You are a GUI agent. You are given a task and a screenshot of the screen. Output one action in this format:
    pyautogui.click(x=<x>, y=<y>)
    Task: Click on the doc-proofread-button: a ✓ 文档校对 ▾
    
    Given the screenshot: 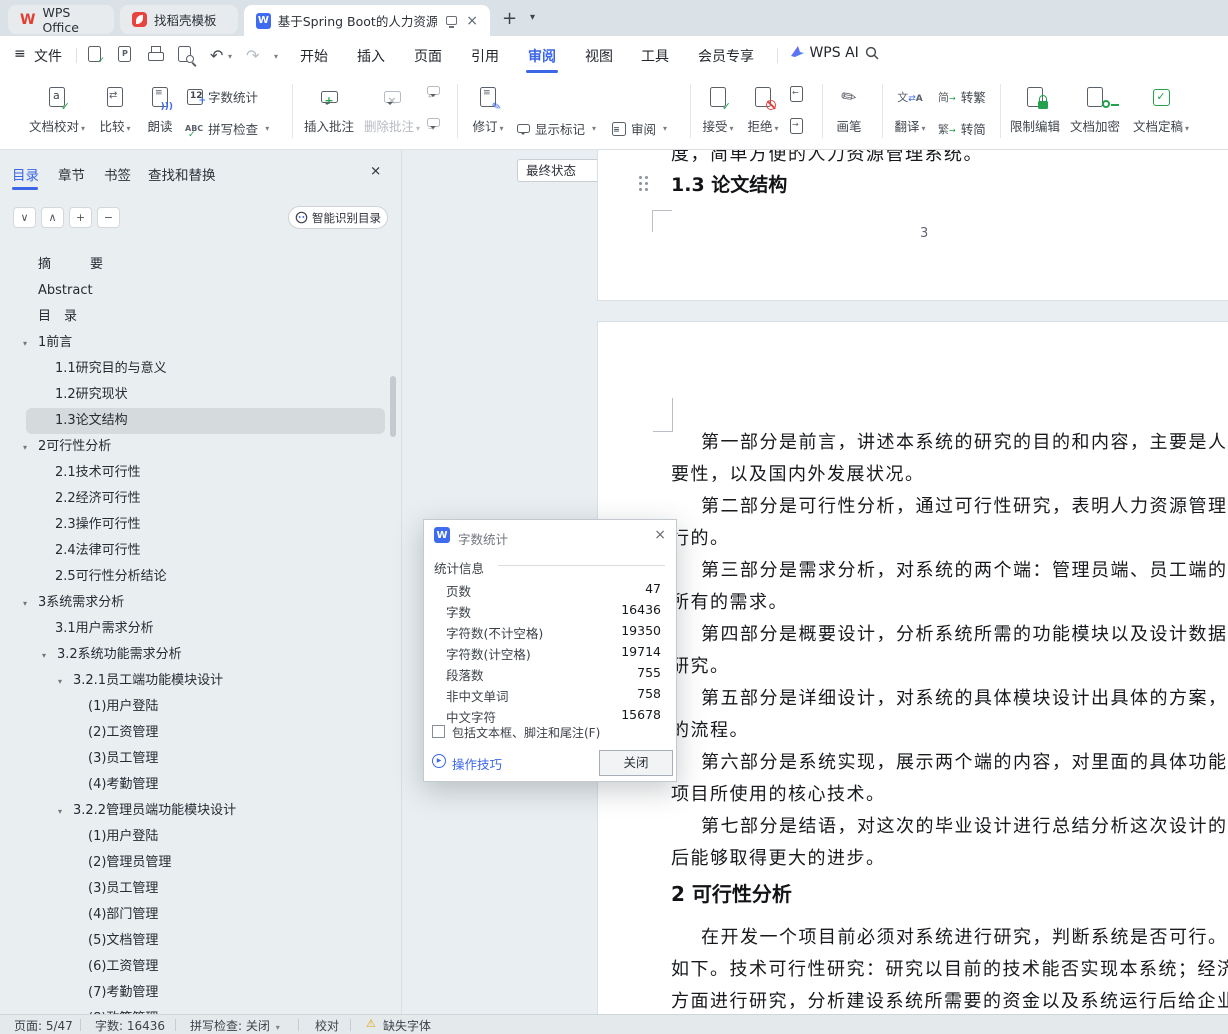 What is the action you would take?
    pyautogui.click(x=57, y=108)
    